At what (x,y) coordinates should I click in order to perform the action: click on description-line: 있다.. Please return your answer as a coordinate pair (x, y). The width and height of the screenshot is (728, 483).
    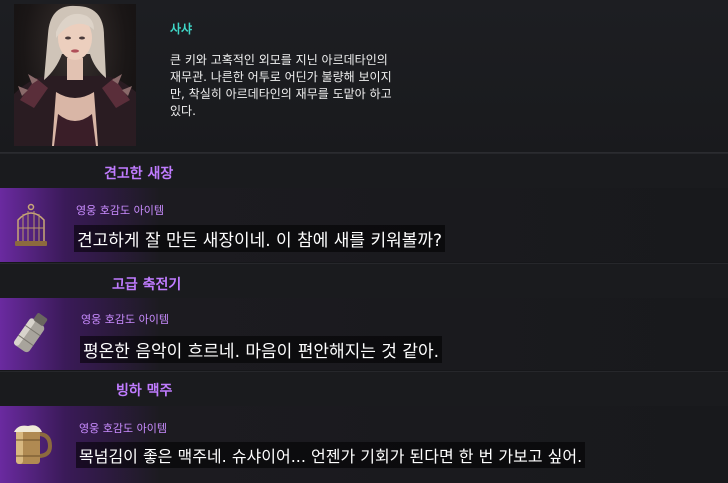
    Looking at the image, I should click on (183, 111).